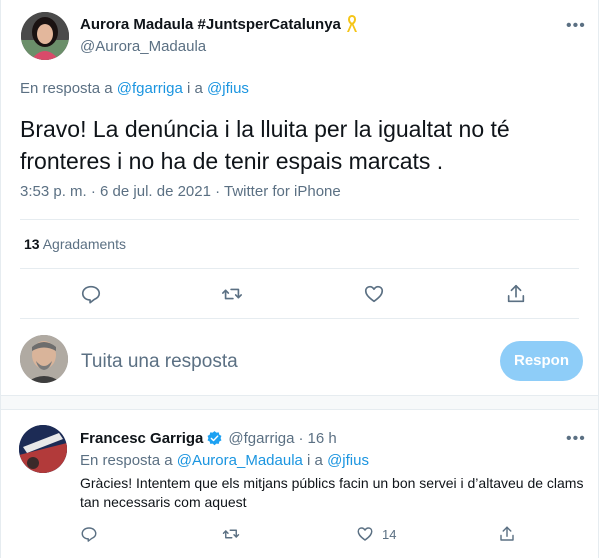 The height and width of the screenshot is (558, 599). I want to click on author-handle: @Aurora_Madaula, so click(143, 46).